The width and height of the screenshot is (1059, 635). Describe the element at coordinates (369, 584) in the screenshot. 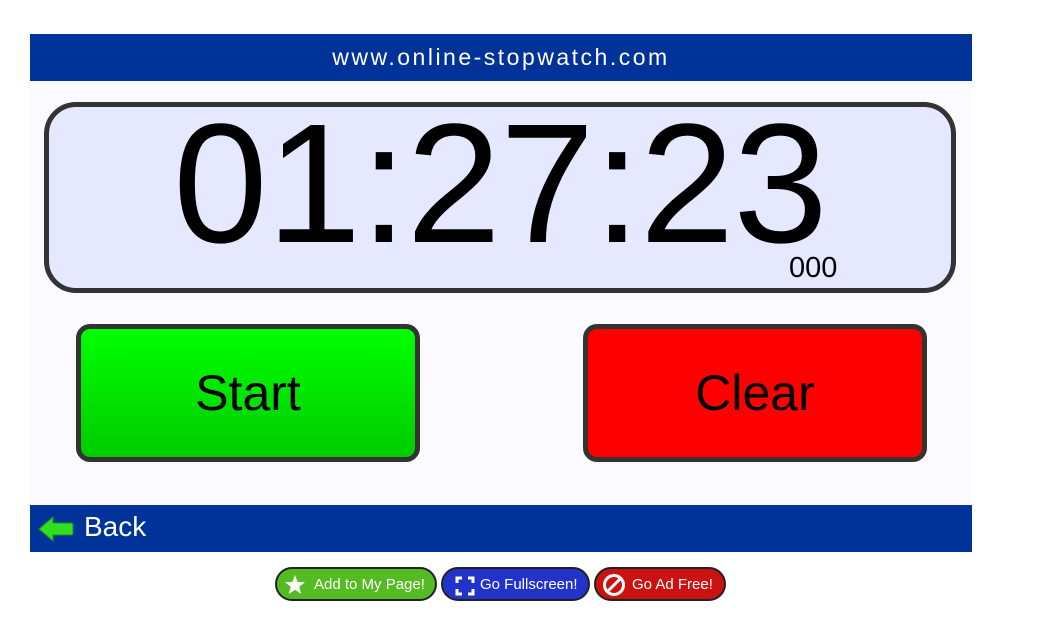

I see `add-label: Add to My Page!` at that location.